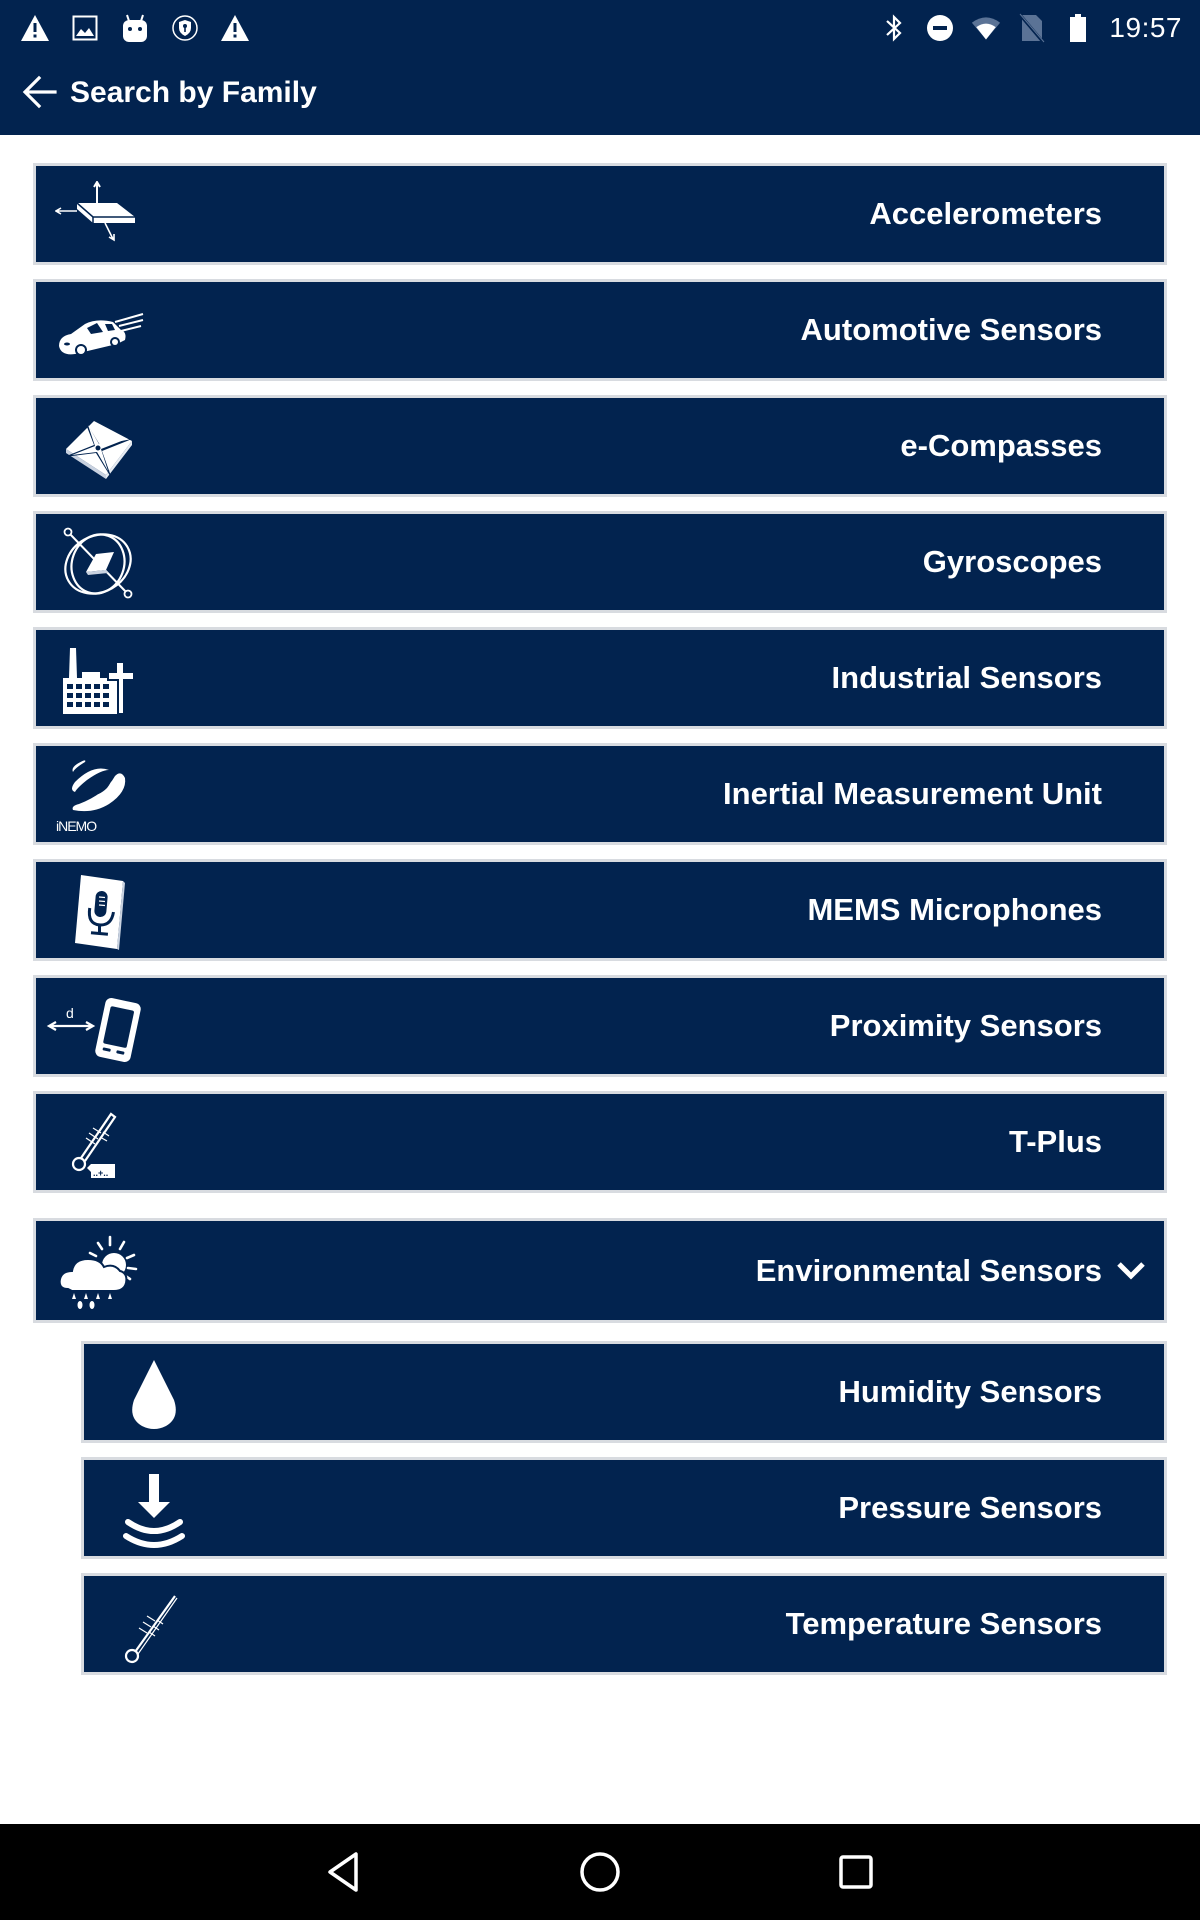 The image size is (1200, 1920). Describe the element at coordinates (1145, 27) in the screenshot. I see `clock: 19:57` at that location.